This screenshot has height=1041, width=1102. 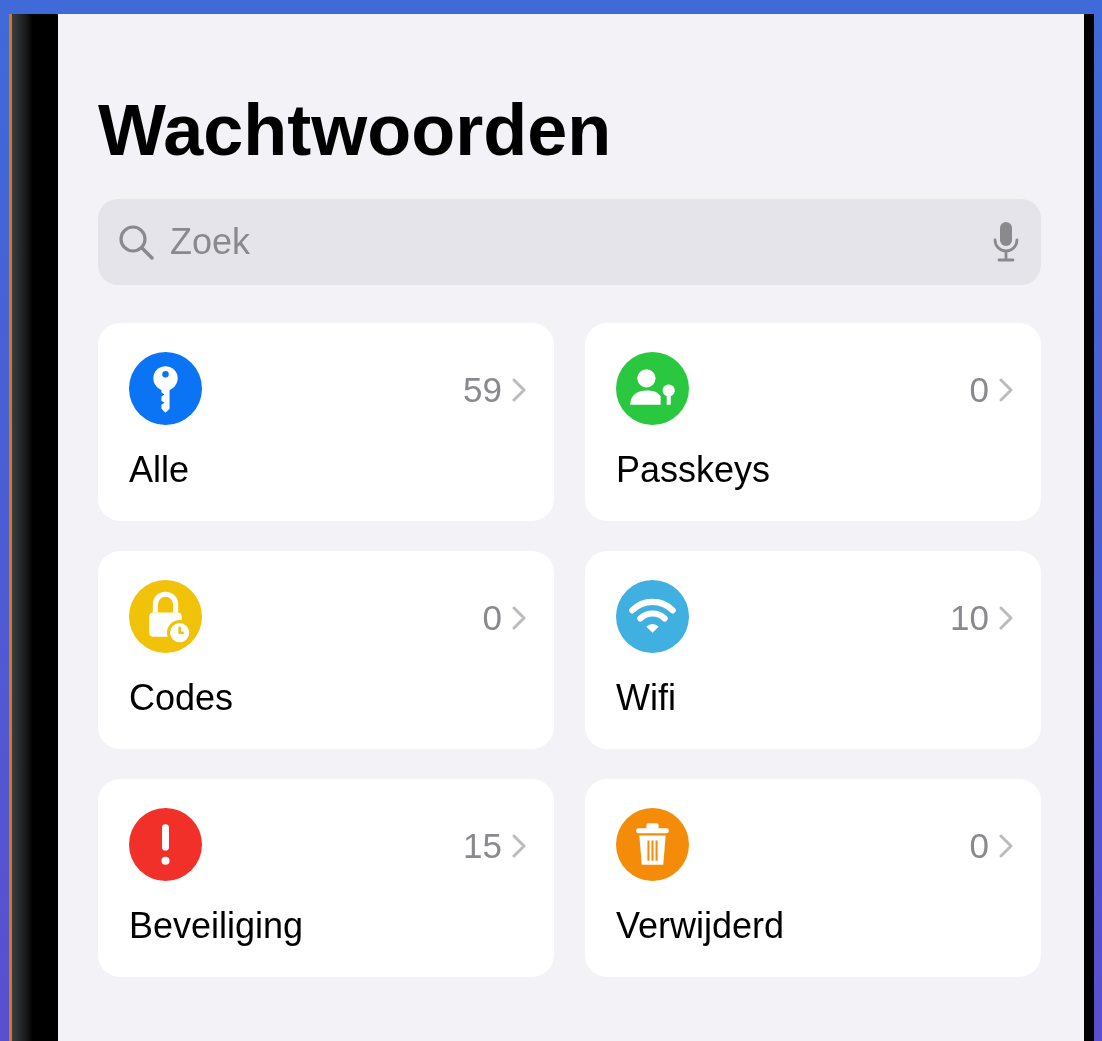 What do you see at coordinates (160, 470) in the screenshot?
I see `category-label: Alle` at bounding box center [160, 470].